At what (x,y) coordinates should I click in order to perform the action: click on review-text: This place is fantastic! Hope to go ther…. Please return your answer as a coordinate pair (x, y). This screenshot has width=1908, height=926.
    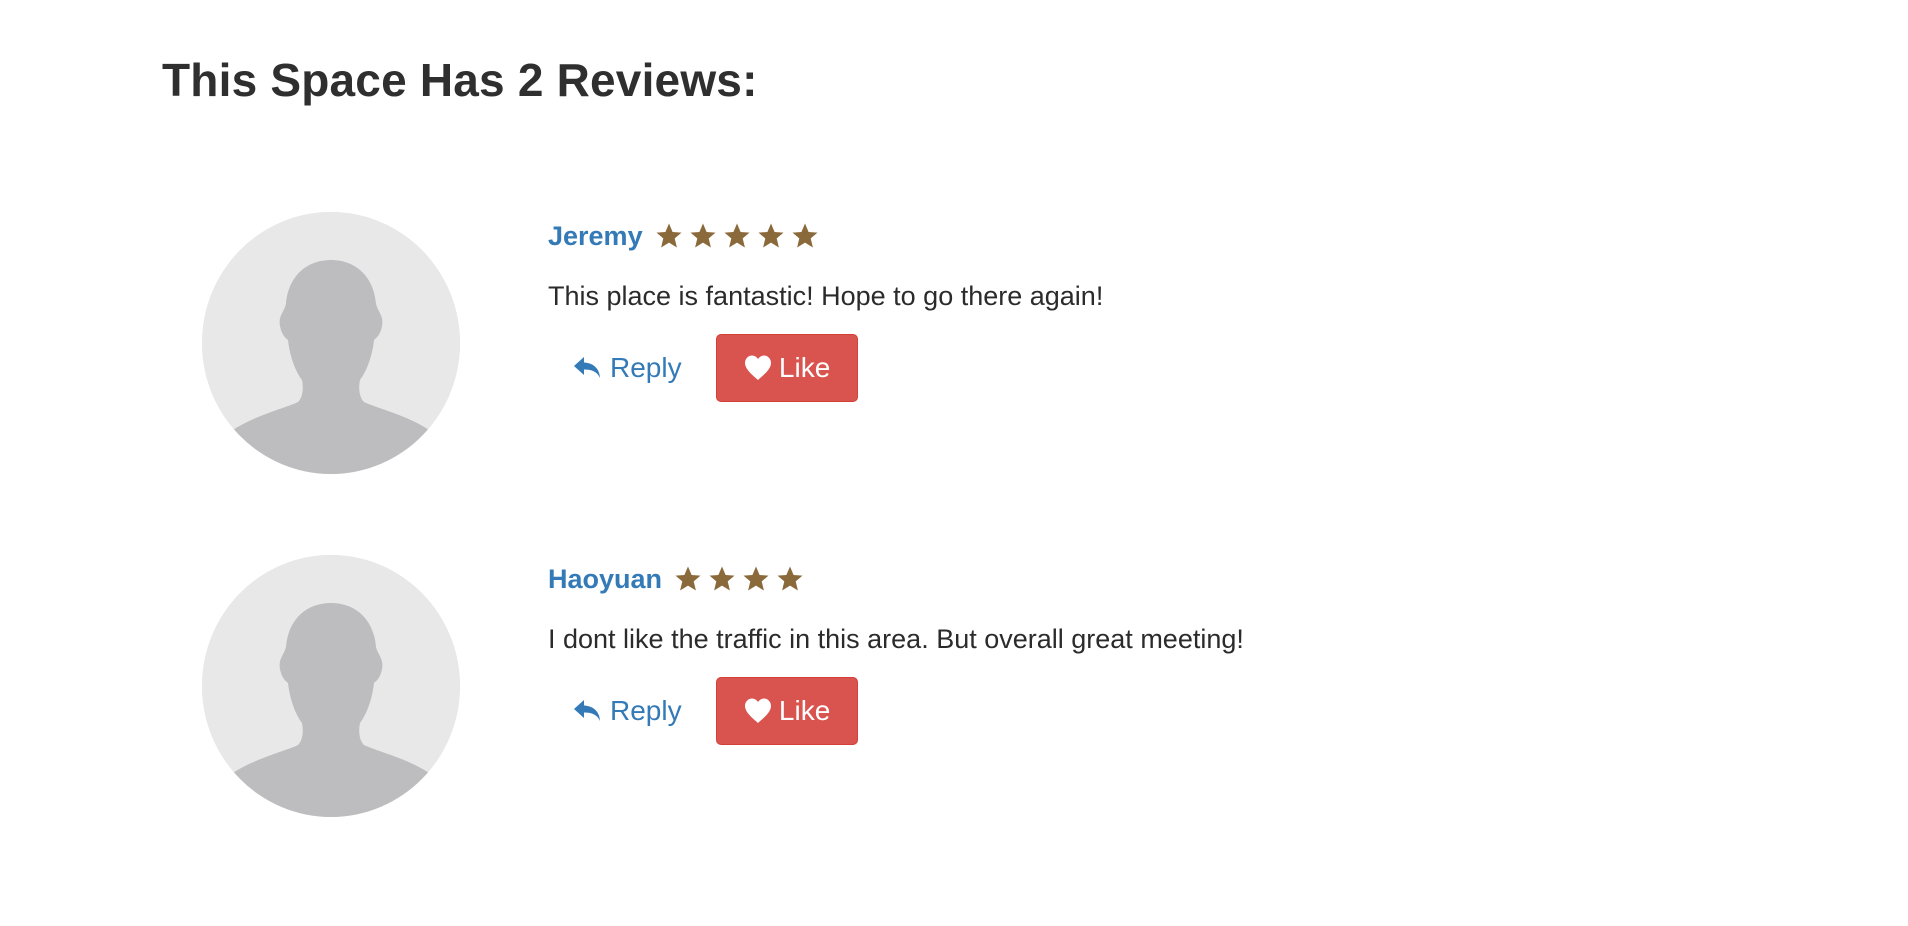
    Looking at the image, I should click on (826, 296).